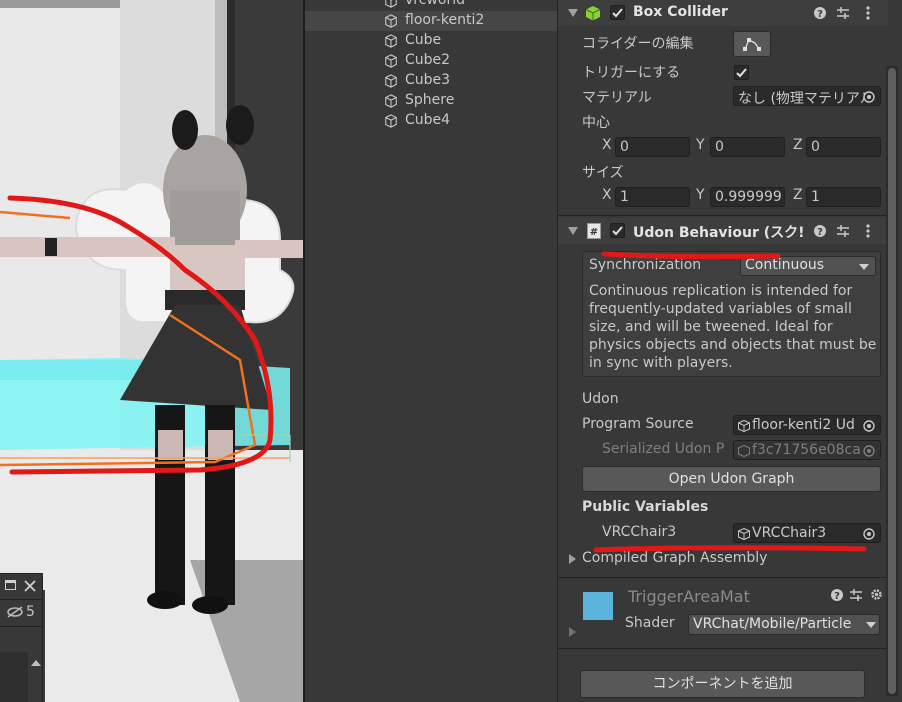 The image size is (902, 702). What do you see at coordinates (432, 21) in the screenshot?
I see `hierarchy-item-selected: floor-kenti2` at bounding box center [432, 21].